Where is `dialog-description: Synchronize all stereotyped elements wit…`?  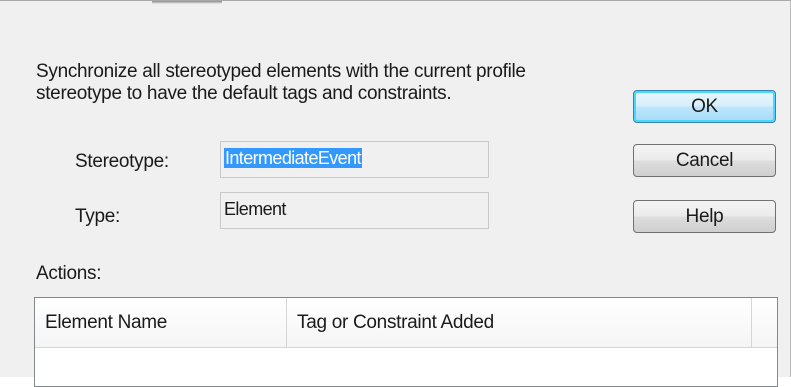
dialog-description: Synchronize all stereotyped elements wit… is located at coordinates (326, 83).